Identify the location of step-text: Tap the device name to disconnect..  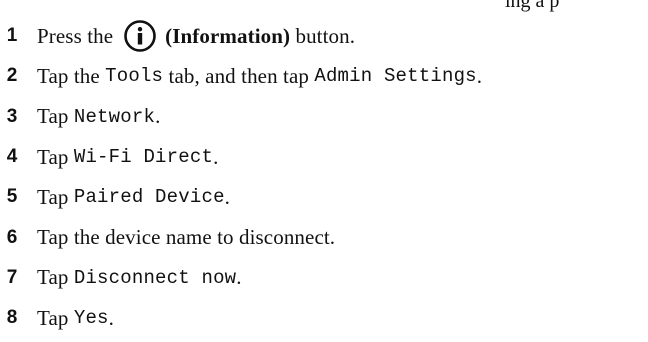
(186, 237).